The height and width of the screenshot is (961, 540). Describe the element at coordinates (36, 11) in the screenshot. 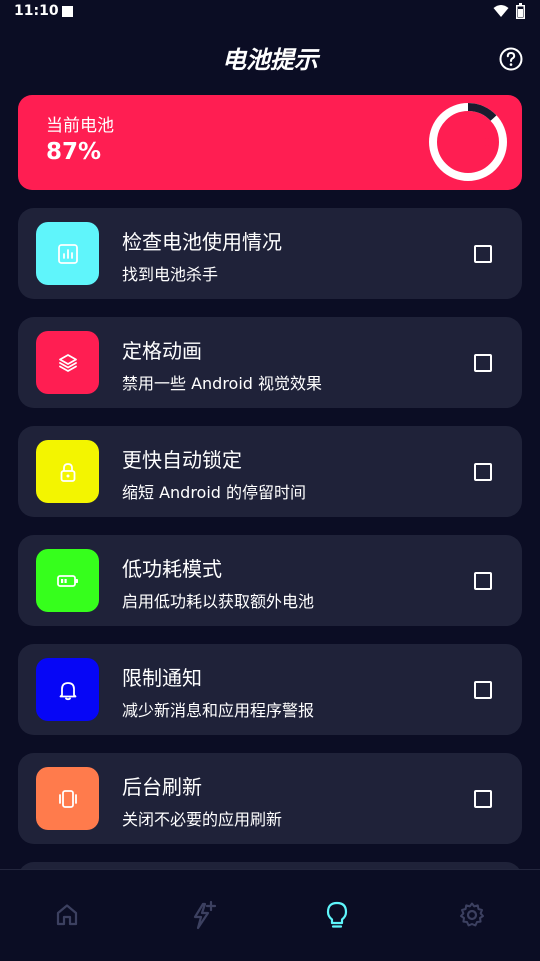

I see `status-time: 11:10` at that location.